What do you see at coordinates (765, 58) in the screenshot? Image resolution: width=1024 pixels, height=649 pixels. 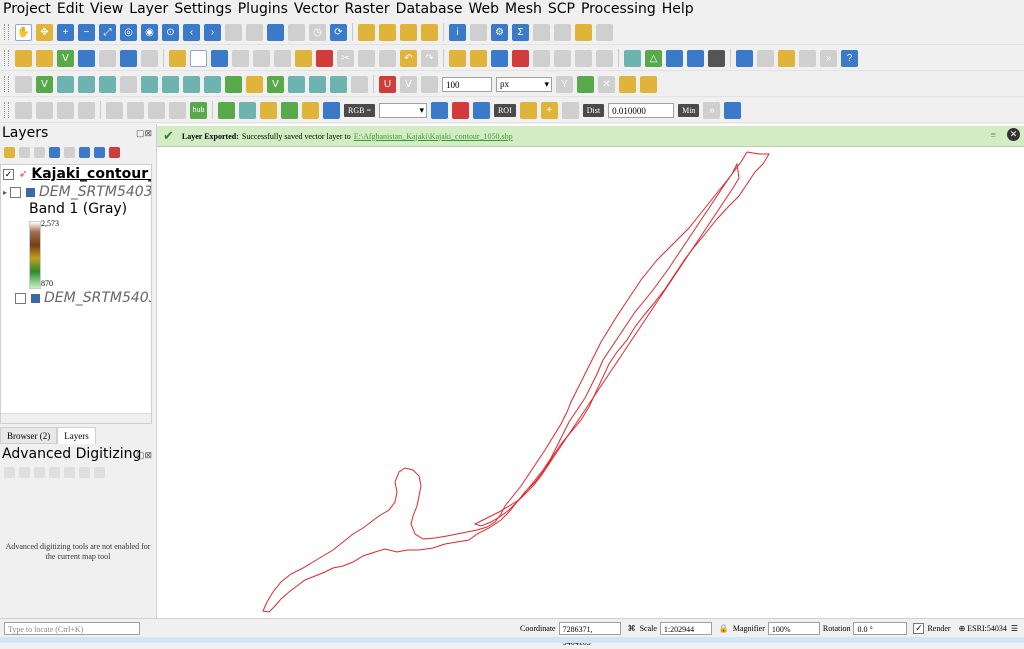 I see `plugin-tool-icon` at bounding box center [765, 58].